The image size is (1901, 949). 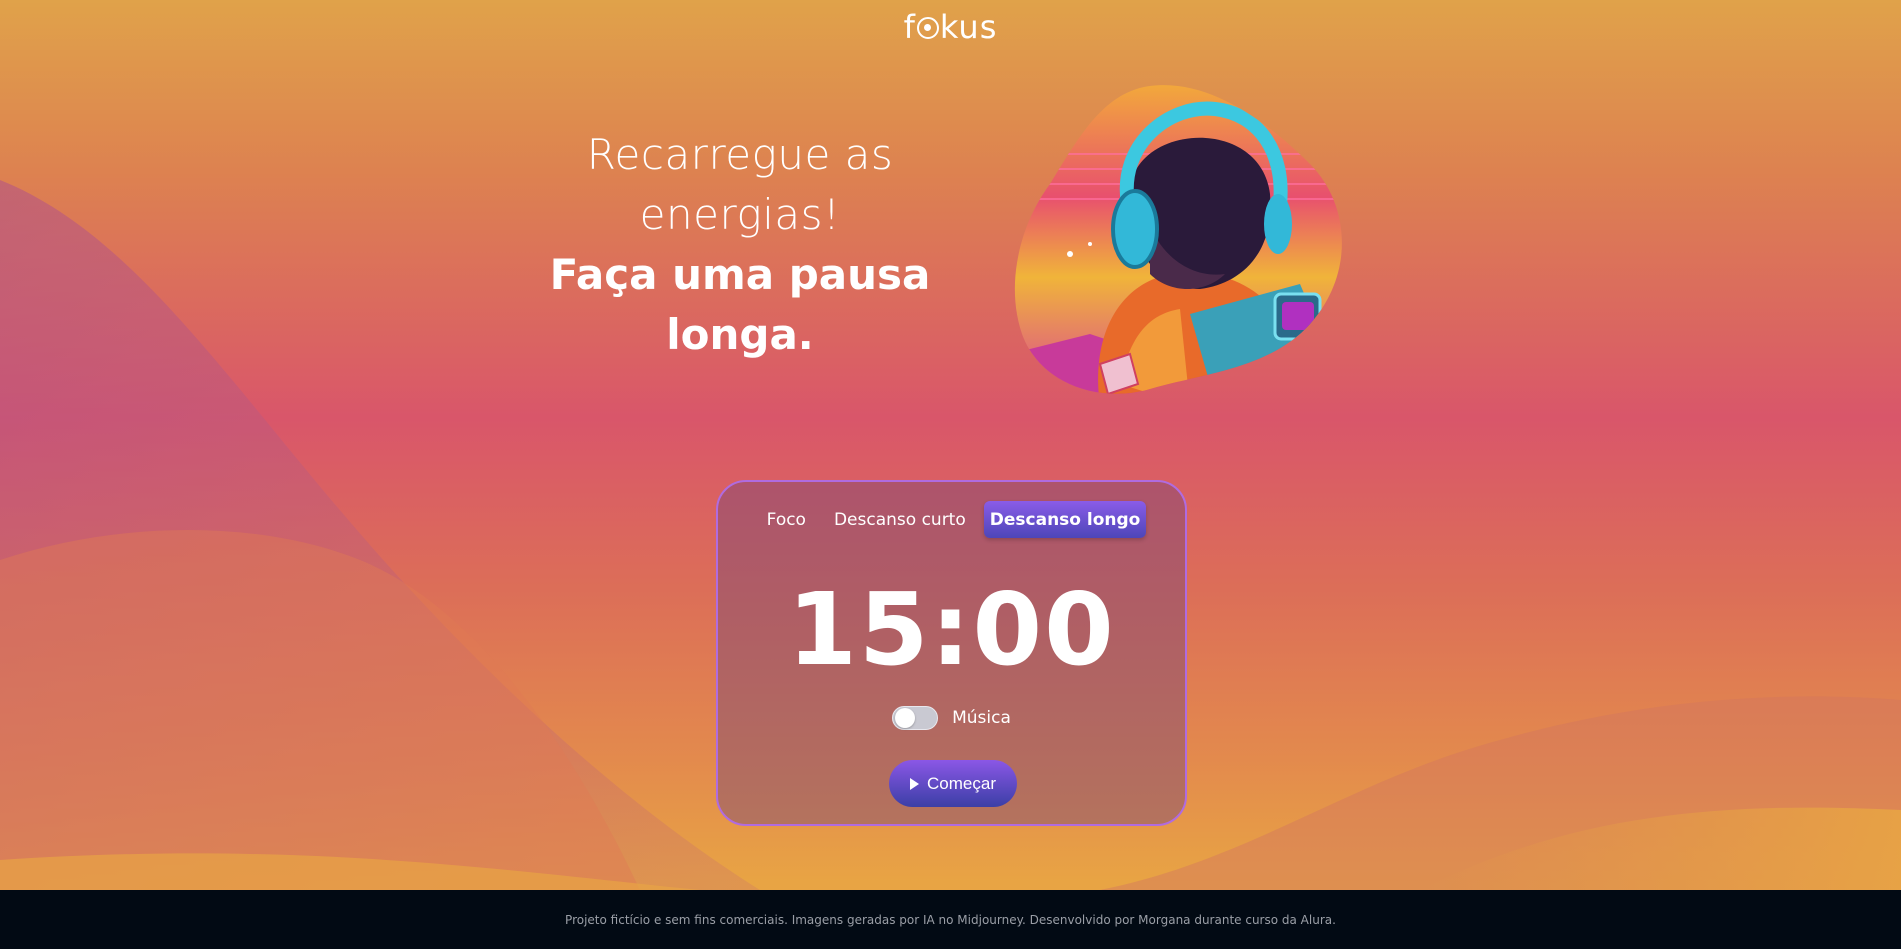 I want to click on tab-descanso-longo: Descanso longo, so click(x=1065, y=519).